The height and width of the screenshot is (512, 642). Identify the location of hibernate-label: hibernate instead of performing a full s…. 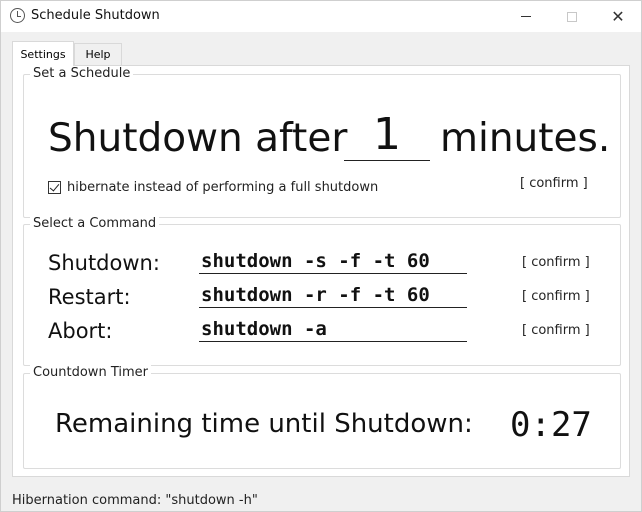
(223, 187).